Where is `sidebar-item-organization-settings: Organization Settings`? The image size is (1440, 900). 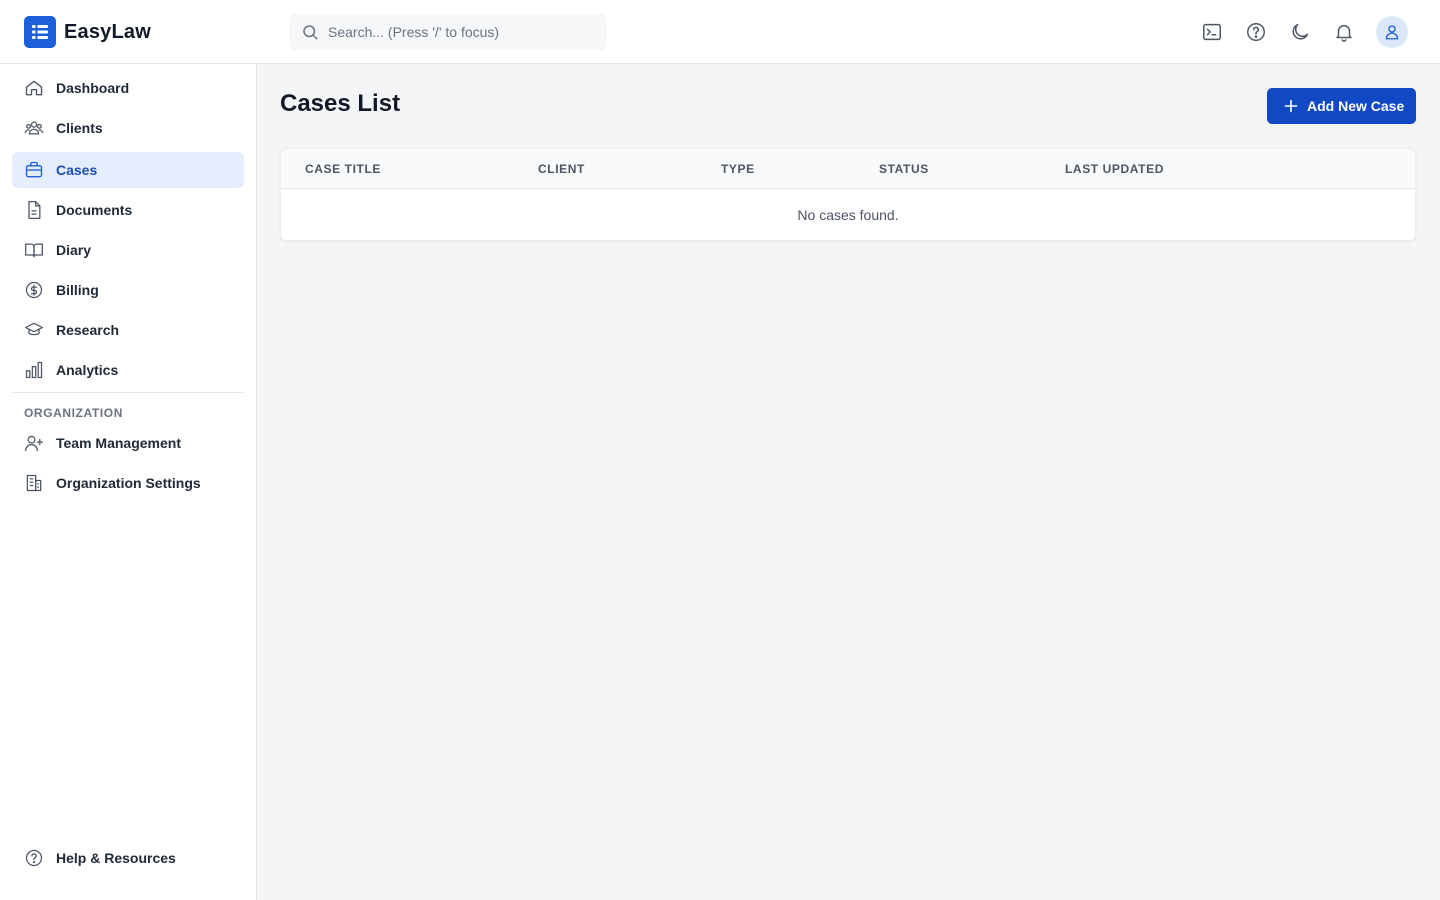 sidebar-item-organization-settings: Organization Settings is located at coordinates (128, 483).